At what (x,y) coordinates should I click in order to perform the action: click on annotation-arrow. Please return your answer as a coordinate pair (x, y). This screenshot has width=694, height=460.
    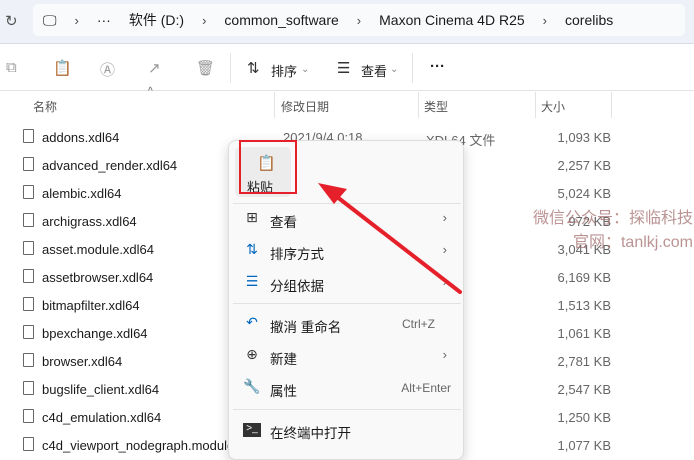
    Looking at the image, I should click on (390, 238).